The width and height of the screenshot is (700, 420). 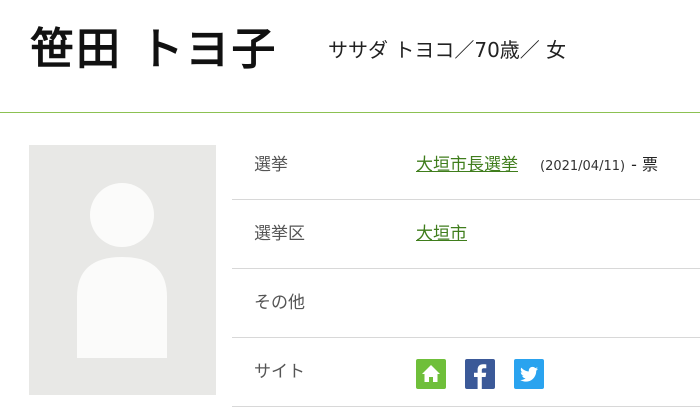 I want to click on header-divider, so click(x=350, y=112).